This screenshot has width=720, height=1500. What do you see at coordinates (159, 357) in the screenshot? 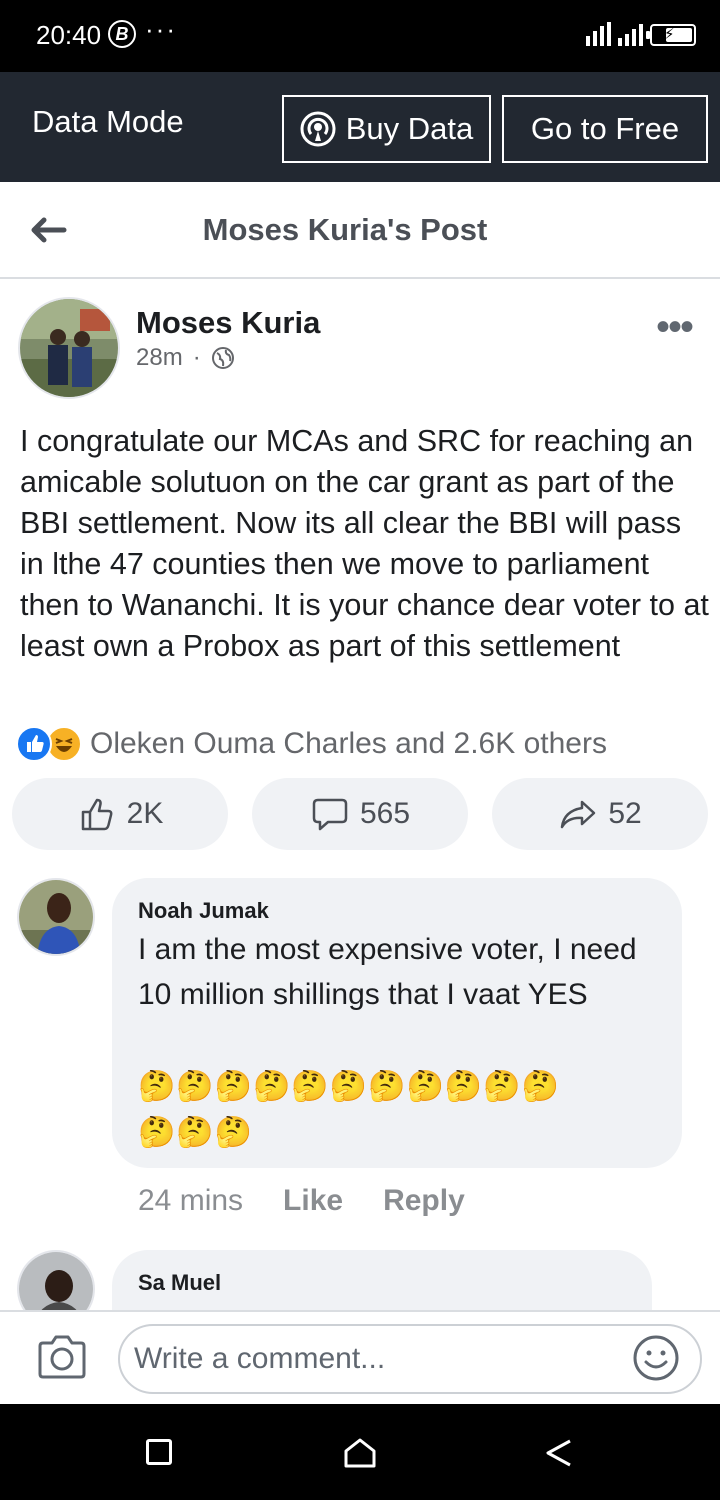
I see `post-time: 28m` at bounding box center [159, 357].